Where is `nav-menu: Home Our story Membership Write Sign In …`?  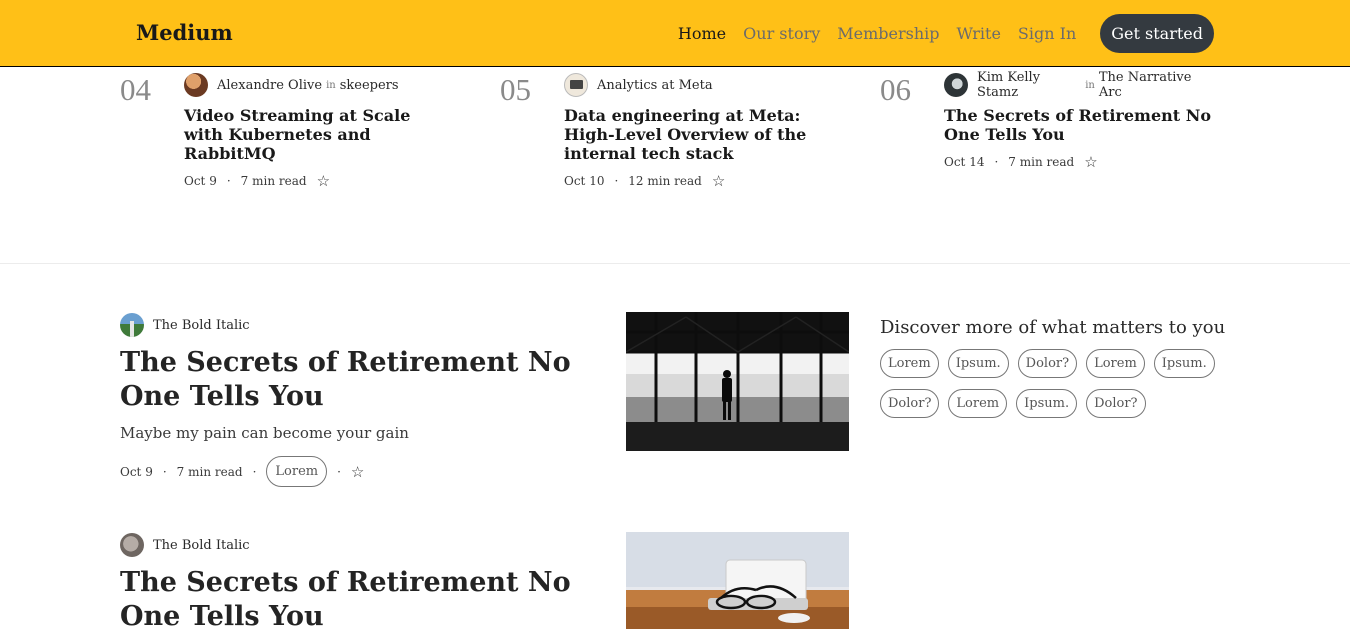
nav-menu: Home Our story Membership Write Sign In … is located at coordinates (946, 33).